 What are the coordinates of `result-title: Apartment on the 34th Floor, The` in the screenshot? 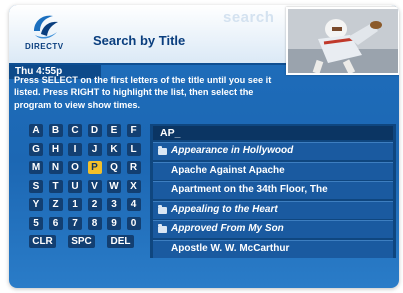 It's located at (249, 189).